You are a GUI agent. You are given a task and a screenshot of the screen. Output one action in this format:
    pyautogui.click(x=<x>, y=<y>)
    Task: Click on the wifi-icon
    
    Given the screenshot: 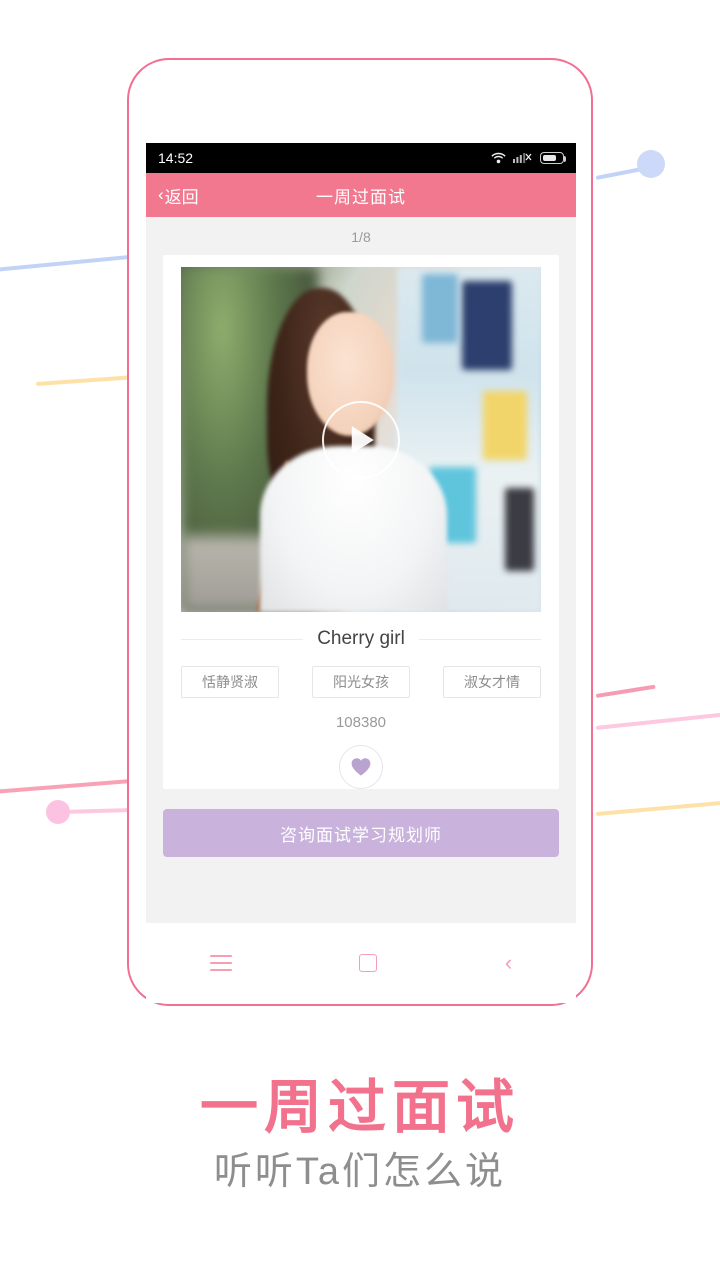 What is the action you would take?
    pyautogui.click(x=498, y=158)
    